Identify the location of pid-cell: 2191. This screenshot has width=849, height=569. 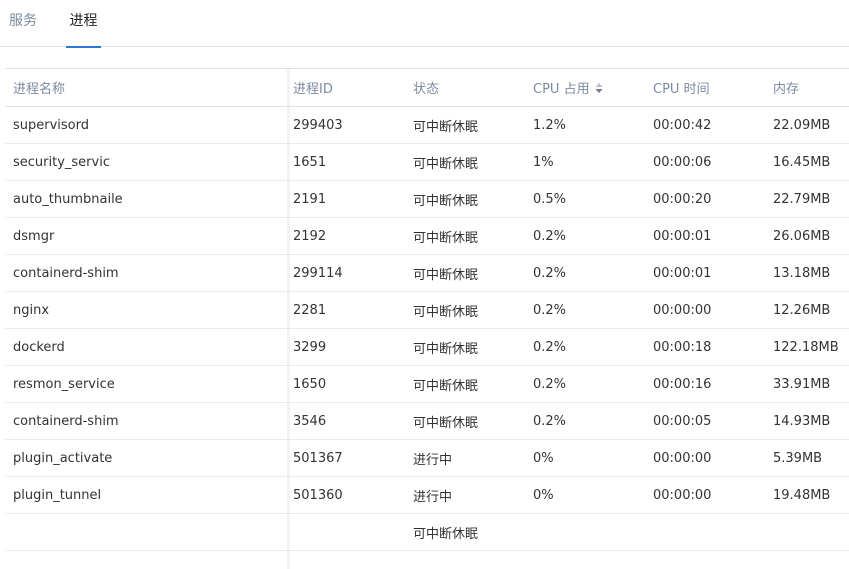
(310, 199).